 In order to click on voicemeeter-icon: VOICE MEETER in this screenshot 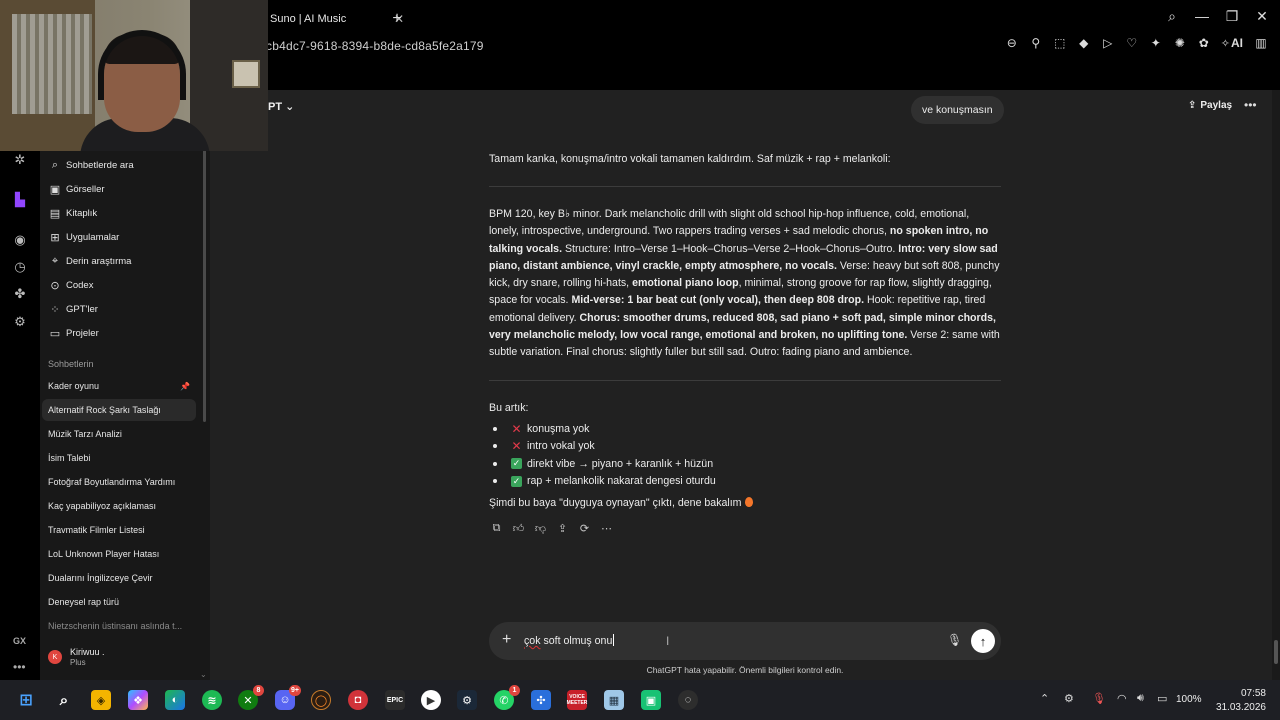, I will do `click(577, 700)`.